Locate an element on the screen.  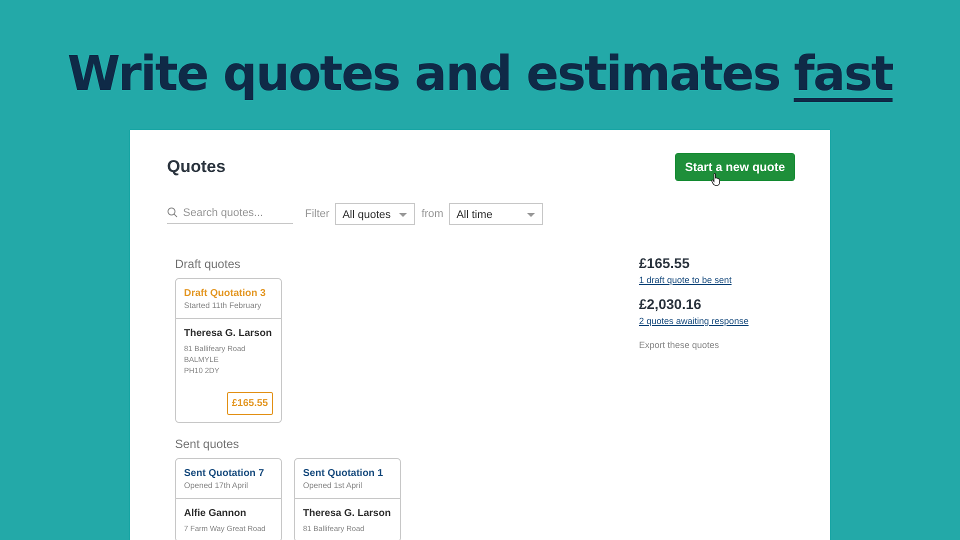
summary-link: 1 draft quote to be sent is located at coordinates (717, 280).